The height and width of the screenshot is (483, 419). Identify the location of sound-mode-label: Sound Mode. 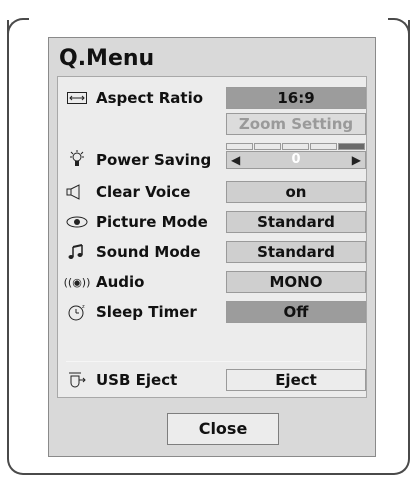
(148, 252).